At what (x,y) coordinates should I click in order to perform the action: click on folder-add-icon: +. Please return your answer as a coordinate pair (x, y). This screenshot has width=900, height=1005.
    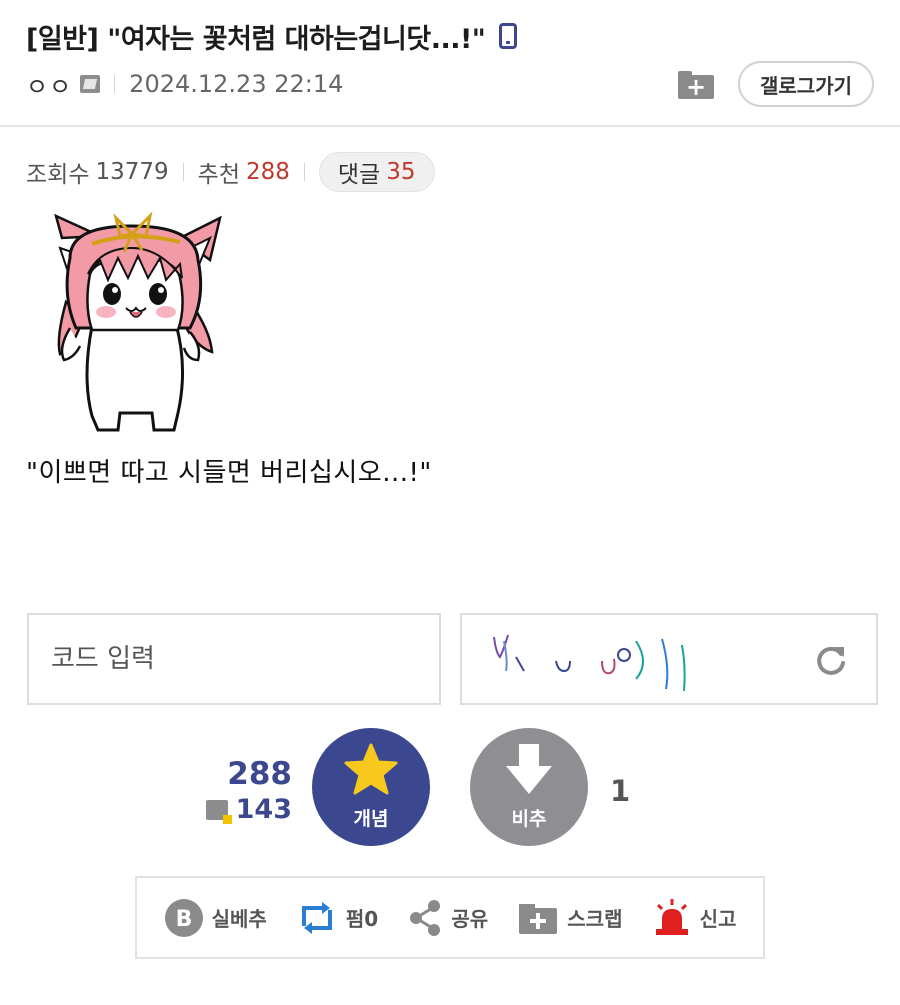
    Looking at the image, I should click on (696, 84).